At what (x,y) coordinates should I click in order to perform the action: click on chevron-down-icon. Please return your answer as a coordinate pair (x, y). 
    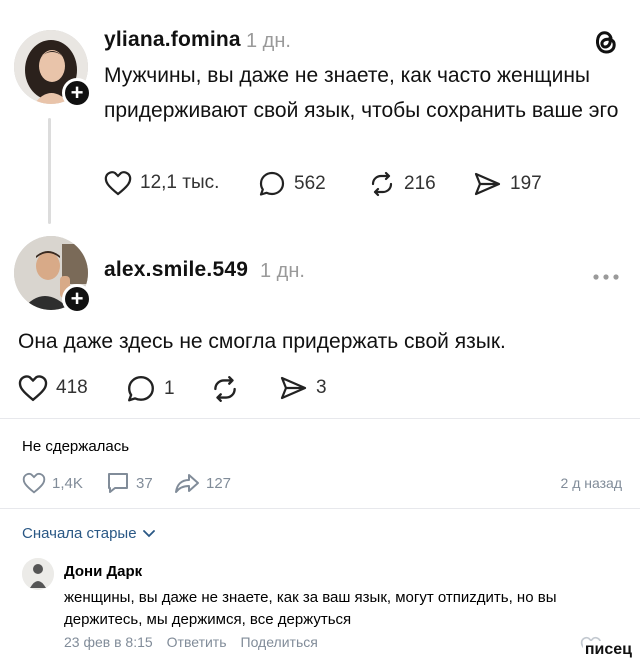
    Looking at the image, I should click on (148, 533).